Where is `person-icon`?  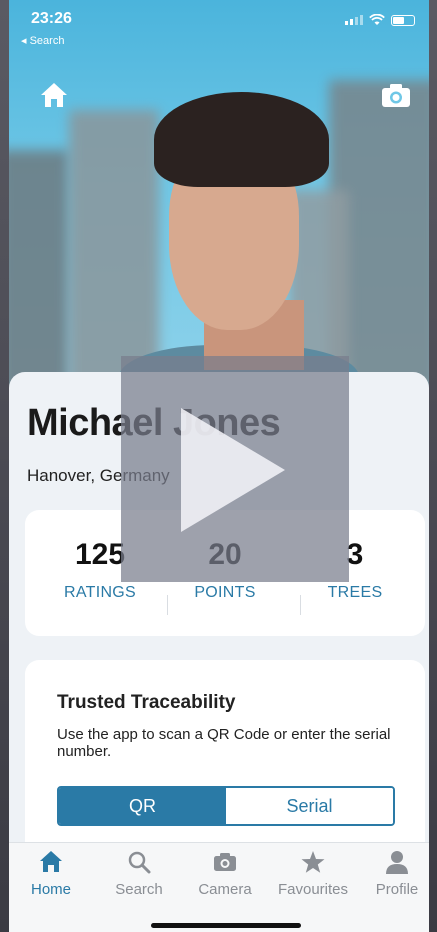
person-icon is located at coordinates (397, 862).